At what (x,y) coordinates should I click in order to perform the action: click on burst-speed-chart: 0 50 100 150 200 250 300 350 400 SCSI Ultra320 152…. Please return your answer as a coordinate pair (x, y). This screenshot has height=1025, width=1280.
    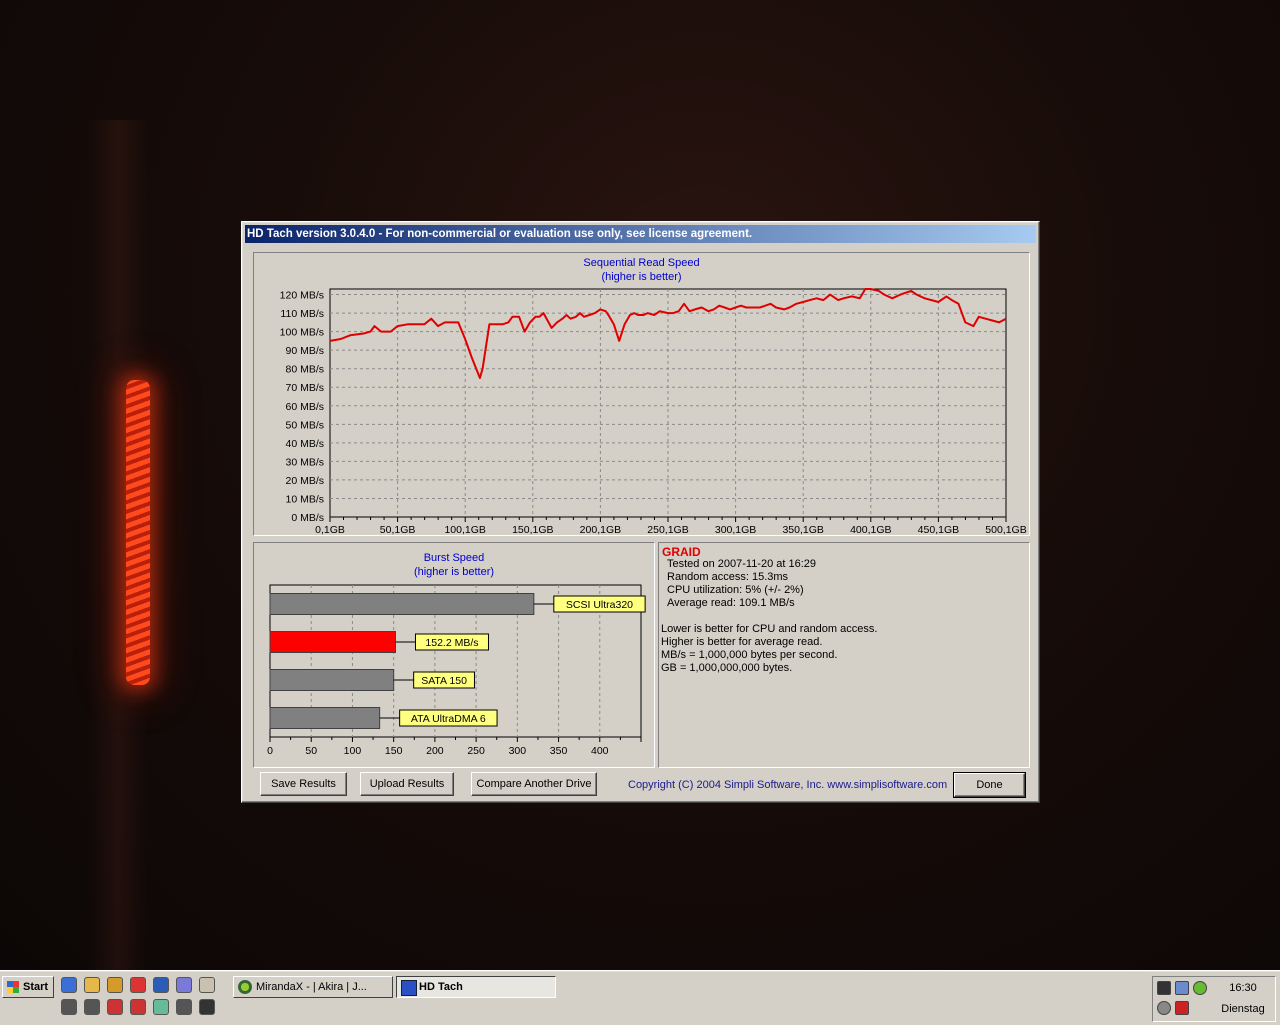
    Looking at the image, I should click on (456, 670).